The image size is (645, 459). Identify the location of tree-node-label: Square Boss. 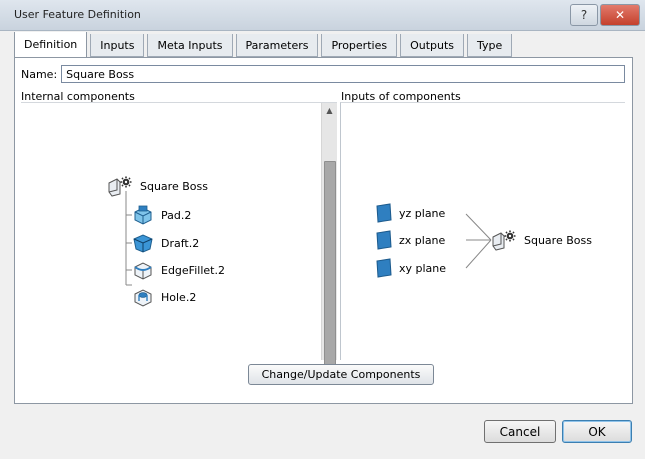
(174, 186).